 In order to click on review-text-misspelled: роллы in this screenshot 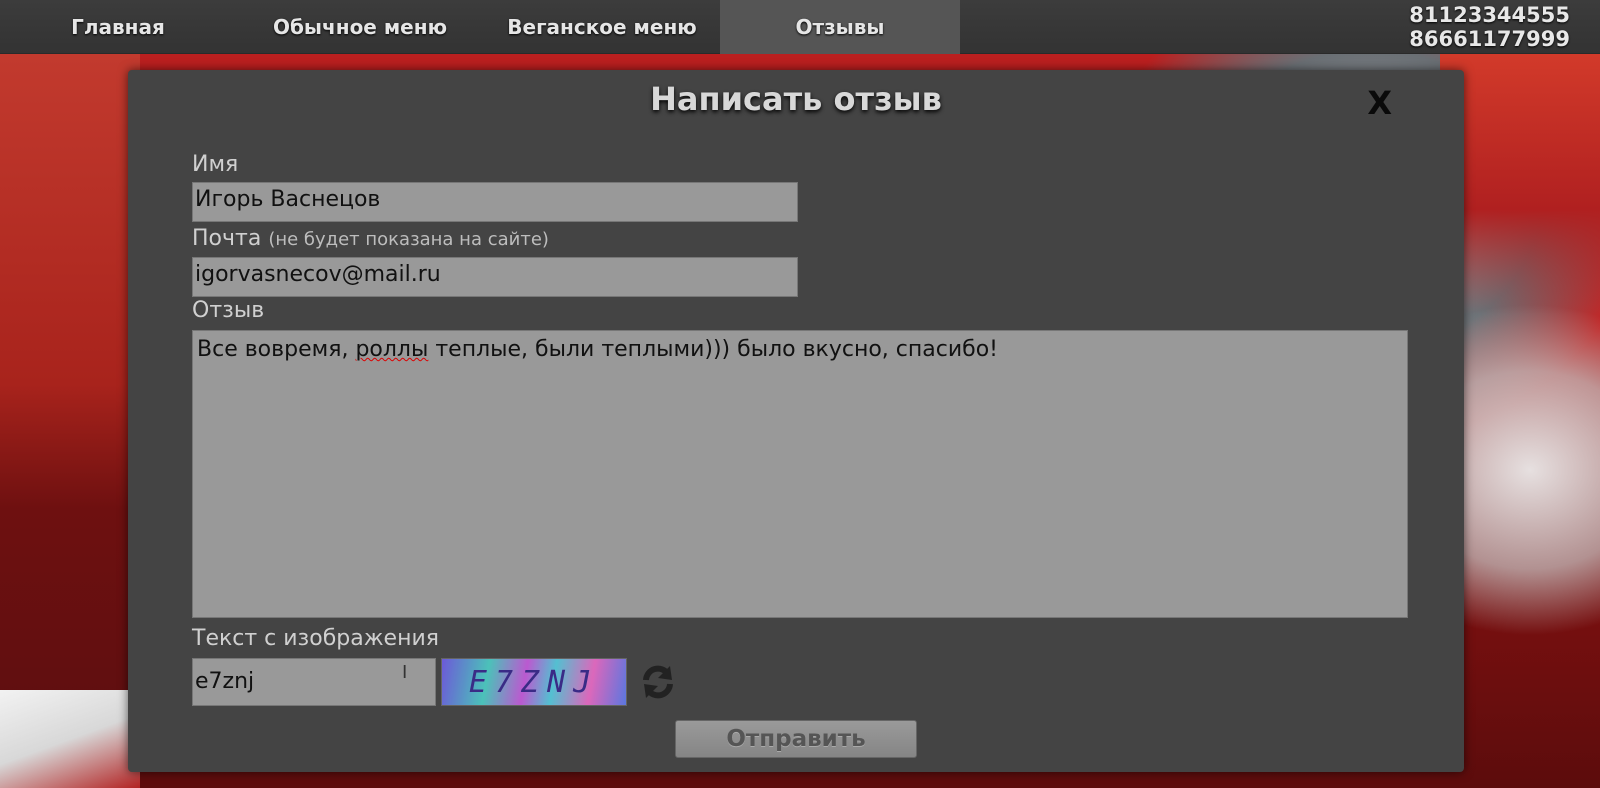, I will do `click(392, 349)`.